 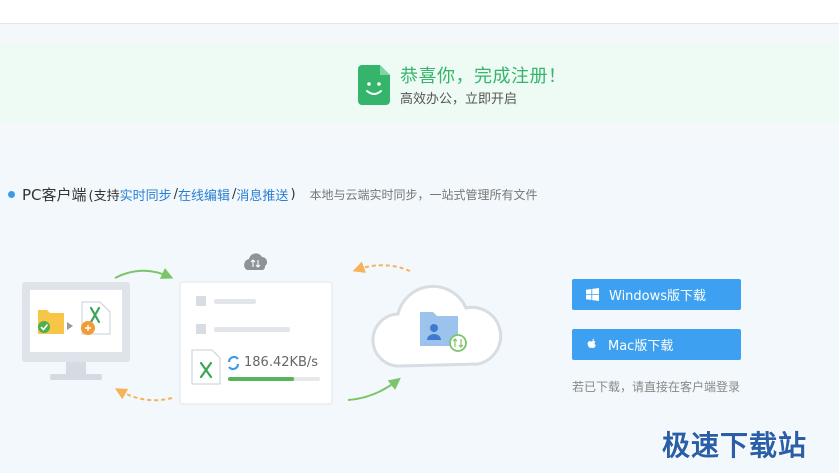 What do you see at coordinates (146, 194) in the screenshot?
I see `feature-link-sync: 实时同步` at bounding box center [146, 194].